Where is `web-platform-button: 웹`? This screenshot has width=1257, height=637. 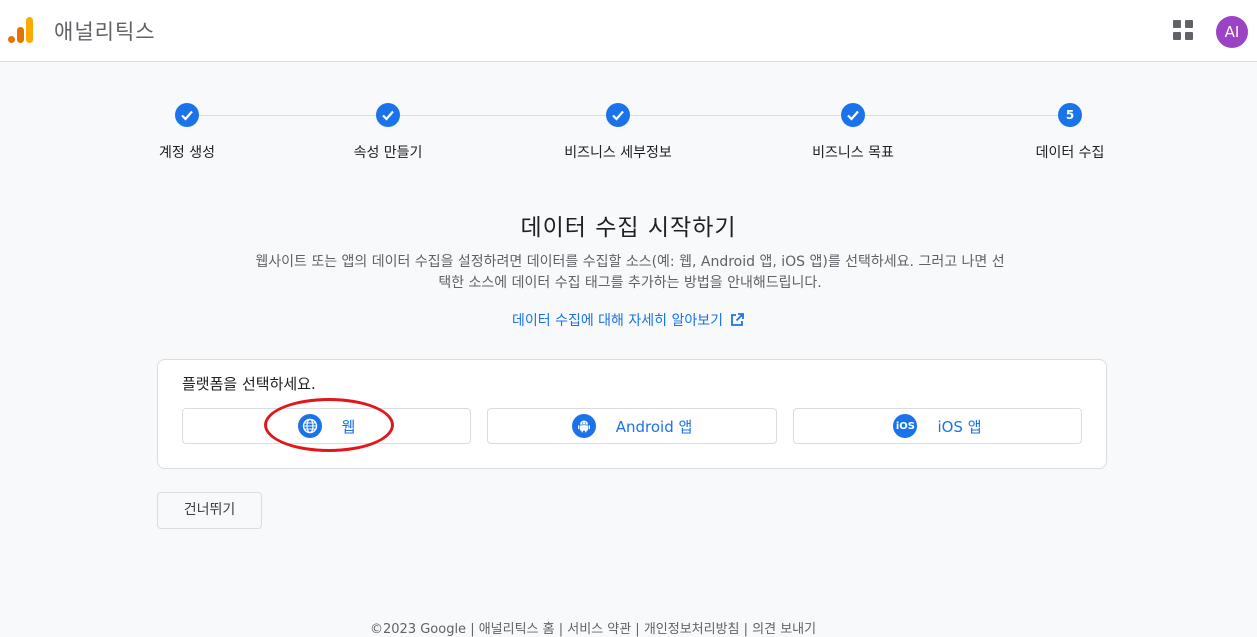
web-platform-button: 웹 is located at coordinates (326, 426).